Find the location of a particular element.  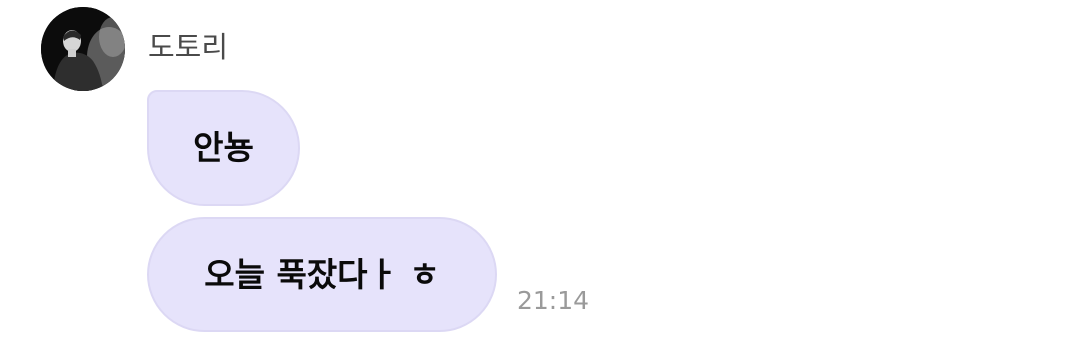

message-bubble: 오늘 푹잤다ㅏ ㅎ is located at coordinates (322, 274).